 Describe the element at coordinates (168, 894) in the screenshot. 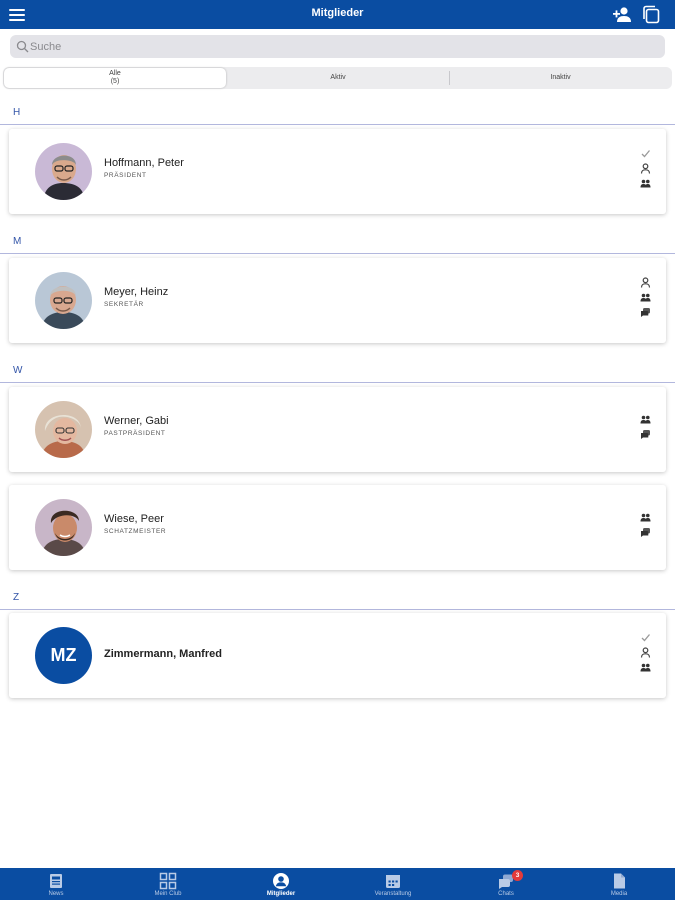

I see `tab-mein-club-label: Mein Club` at that location.